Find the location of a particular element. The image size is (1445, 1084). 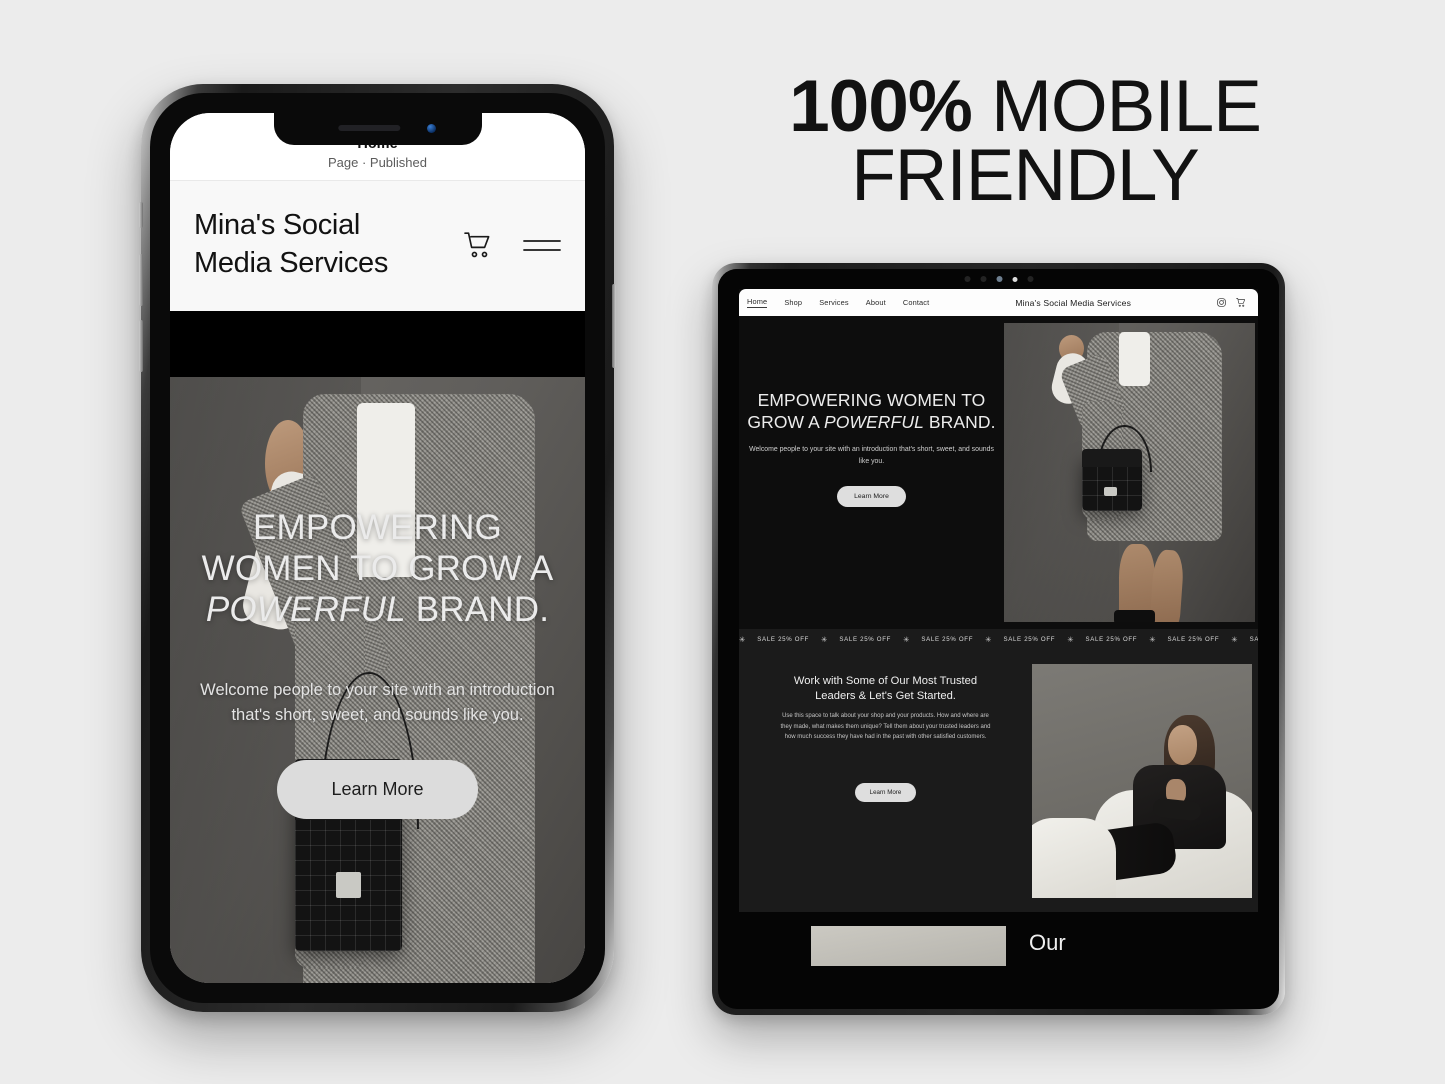

headline-line-1: 100% MOBILE is located at coordinates (1025, 106).